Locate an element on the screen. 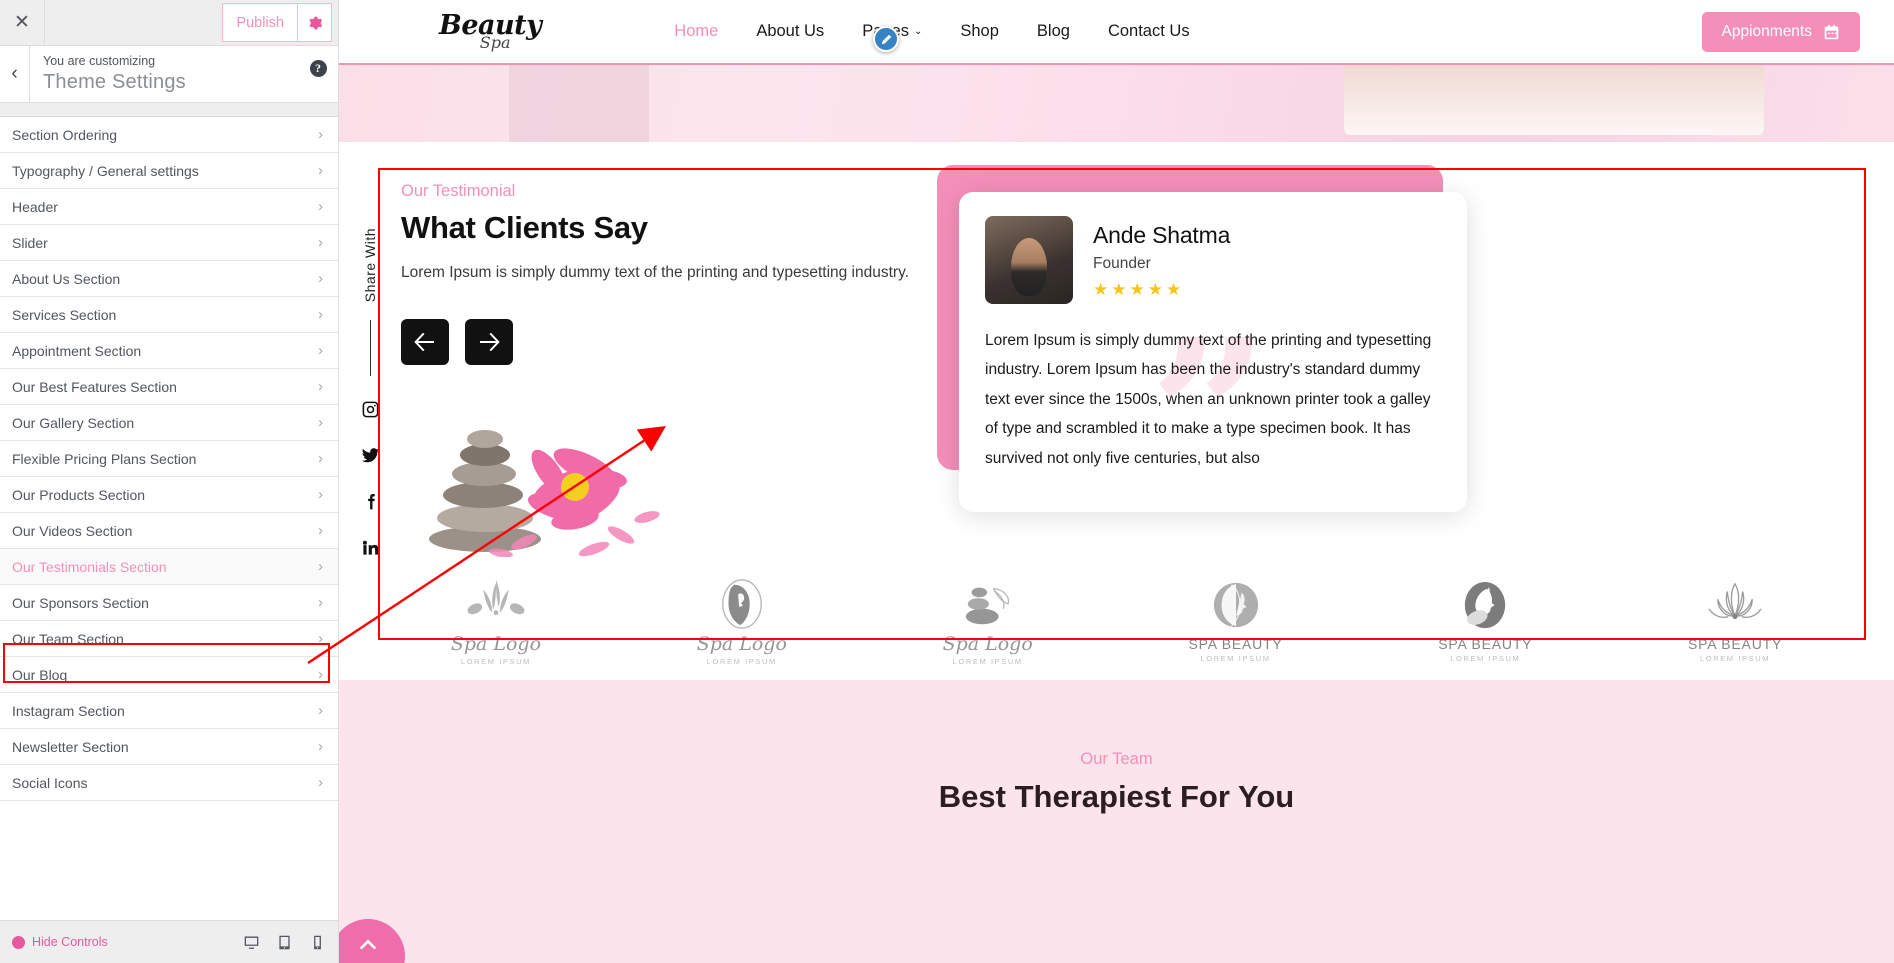 This screenshot has width=1894, height=963. customizer-item-our-team-section: Our Team Section › is located at coordinates (169, 639).